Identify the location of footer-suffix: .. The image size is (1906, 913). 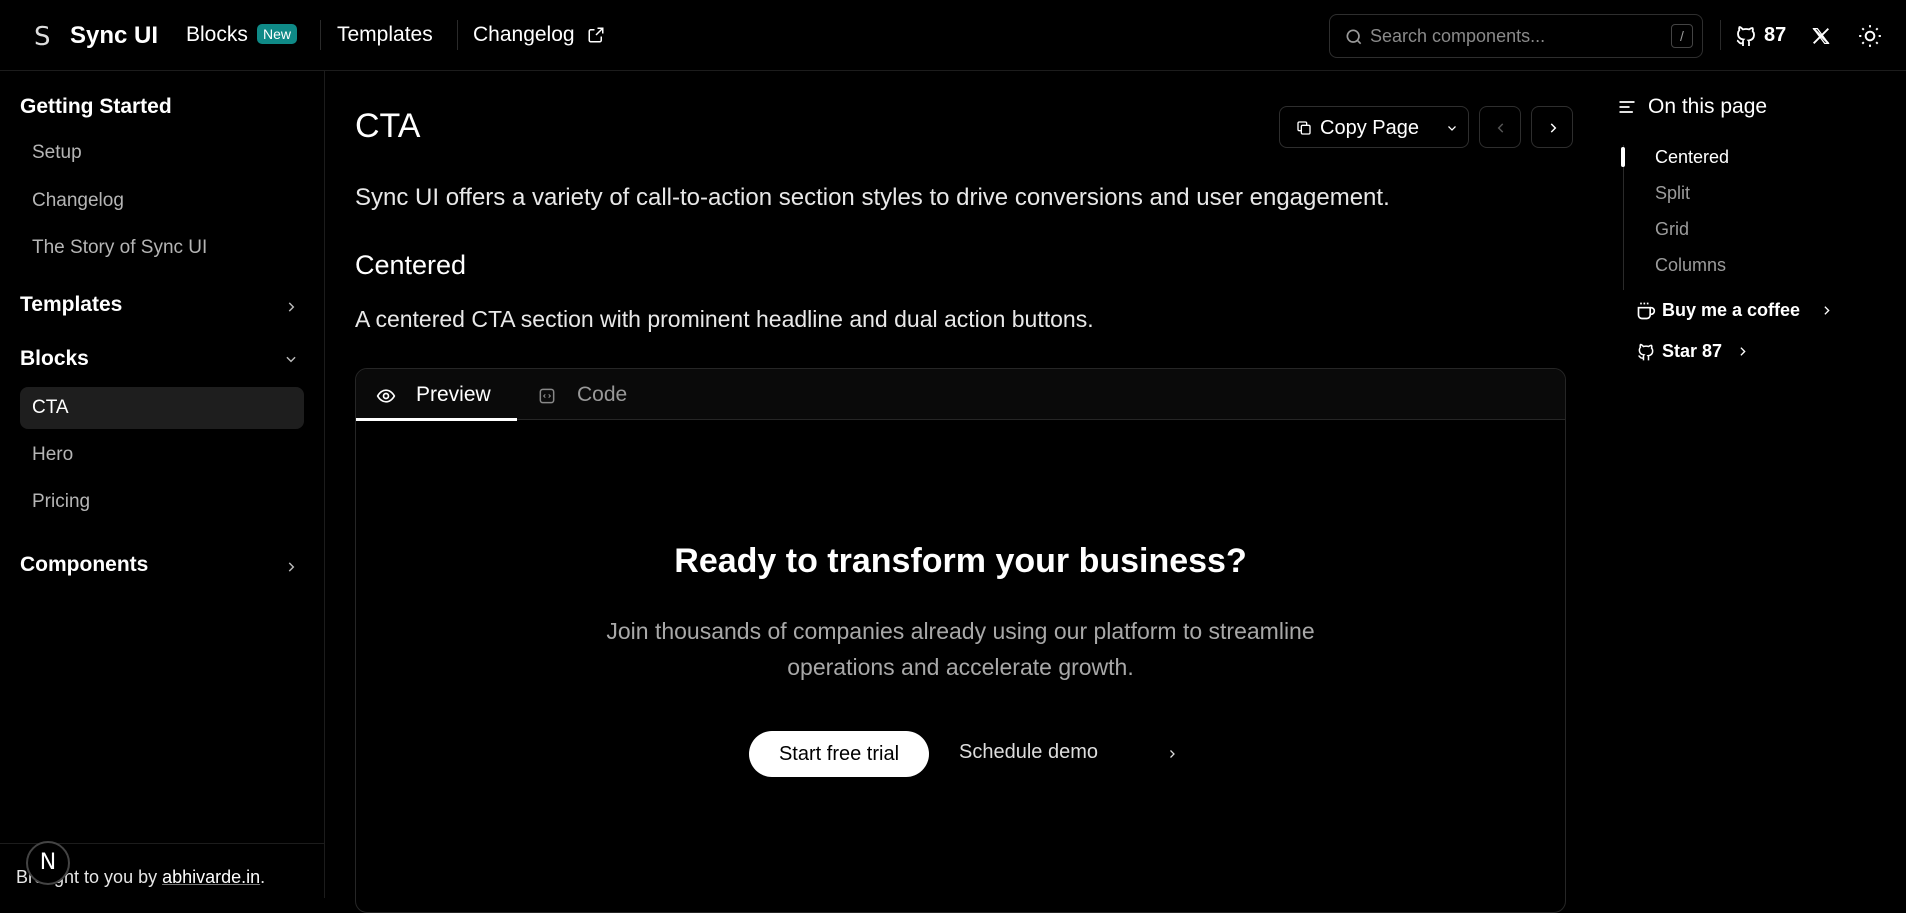
(263, 877).